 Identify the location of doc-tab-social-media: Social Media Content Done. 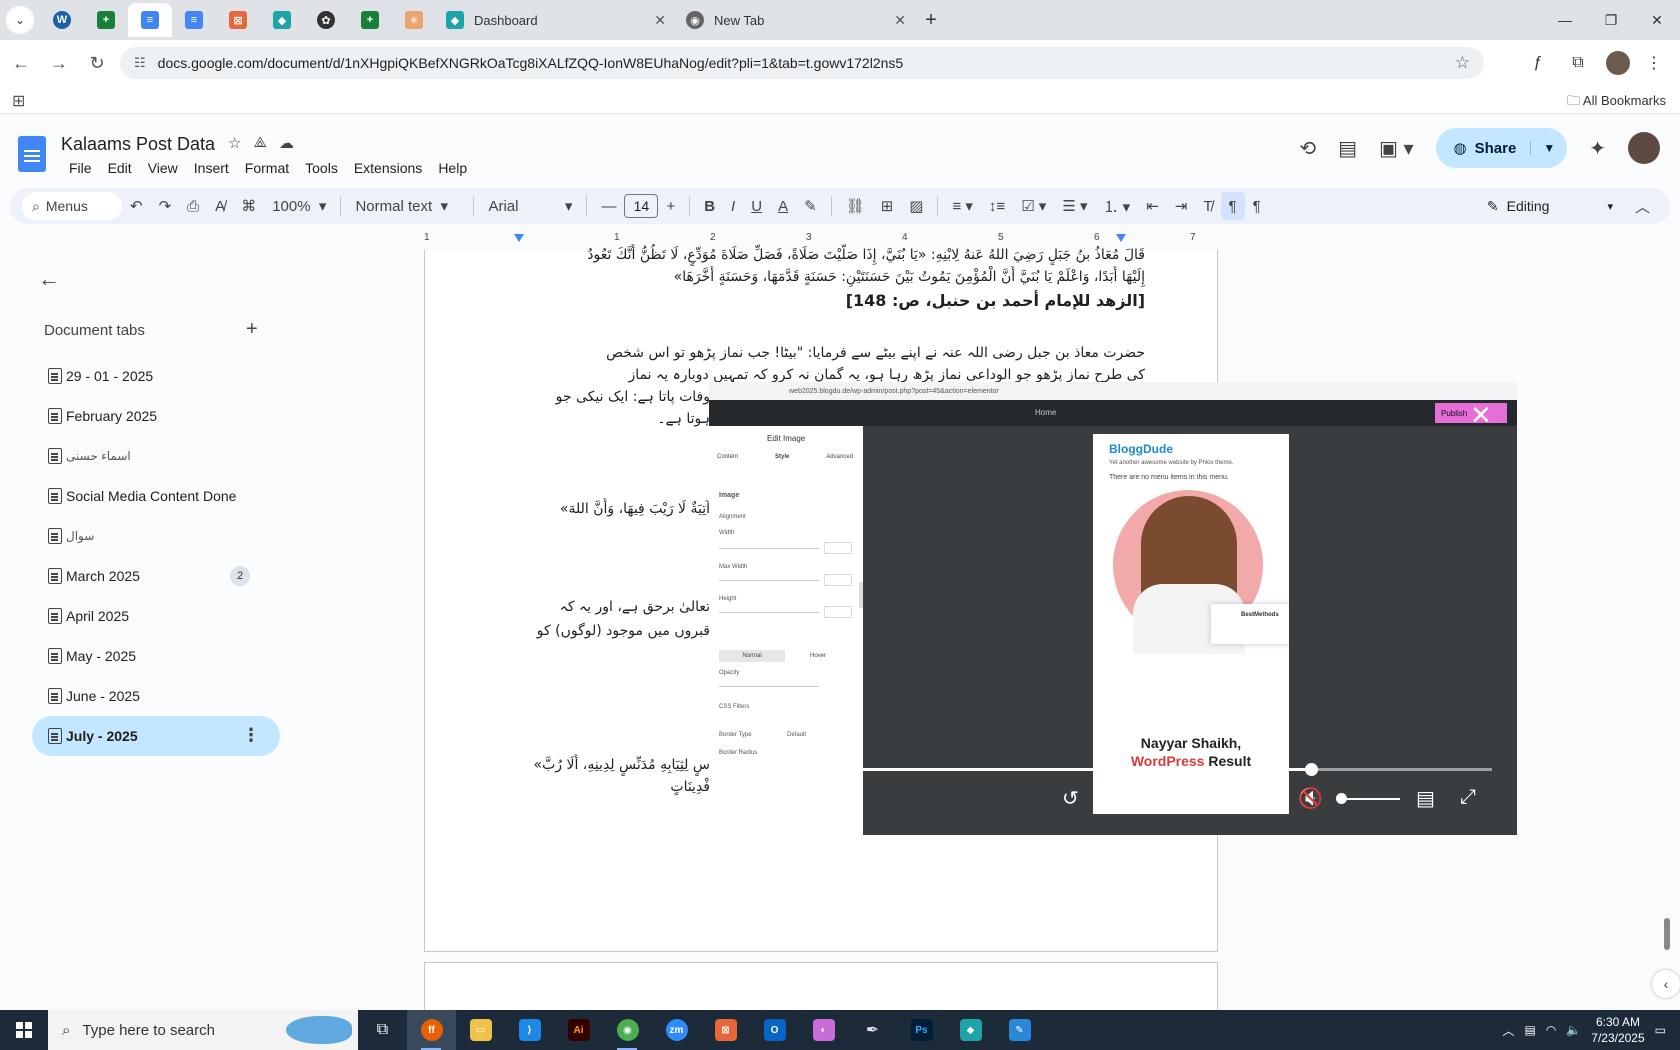
(156, 496).